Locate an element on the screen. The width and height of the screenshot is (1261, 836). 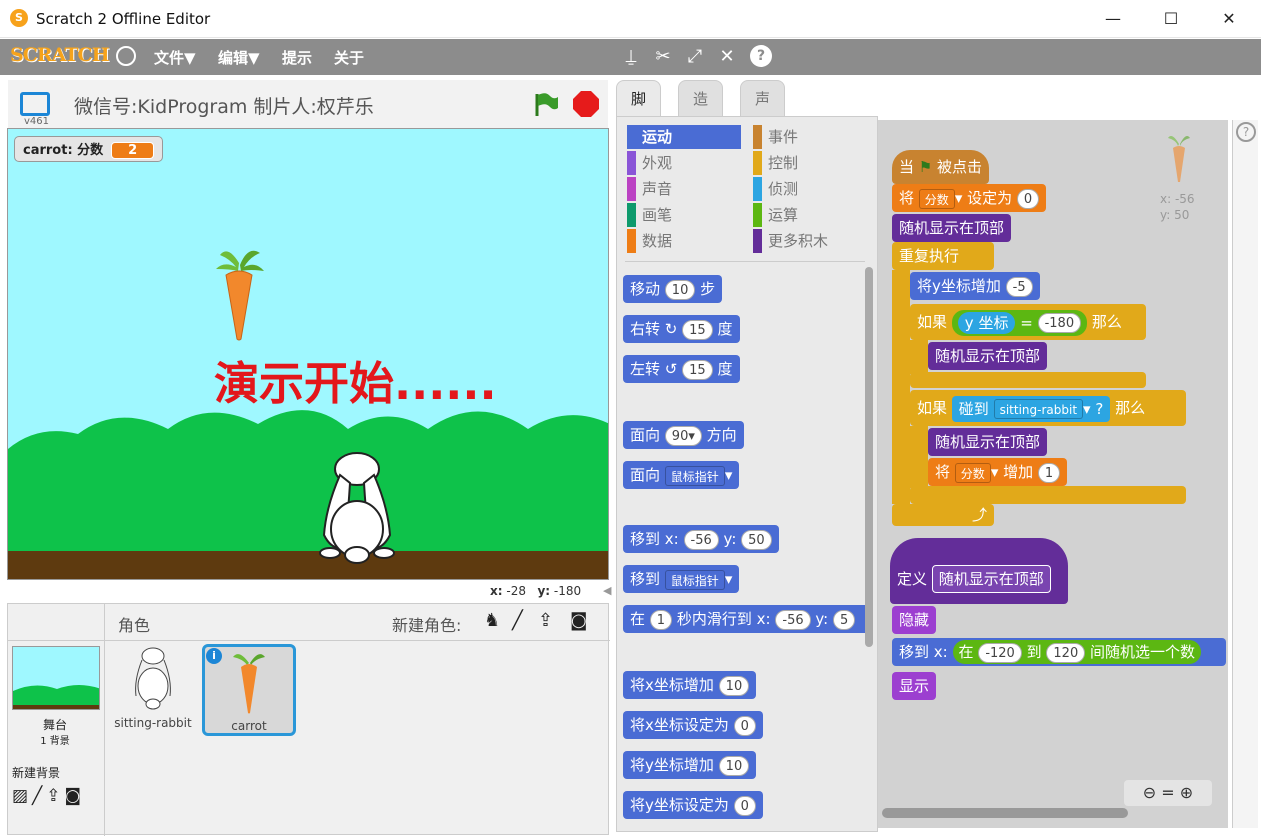
minimize-button: — is located at coordinates (1113, 19).